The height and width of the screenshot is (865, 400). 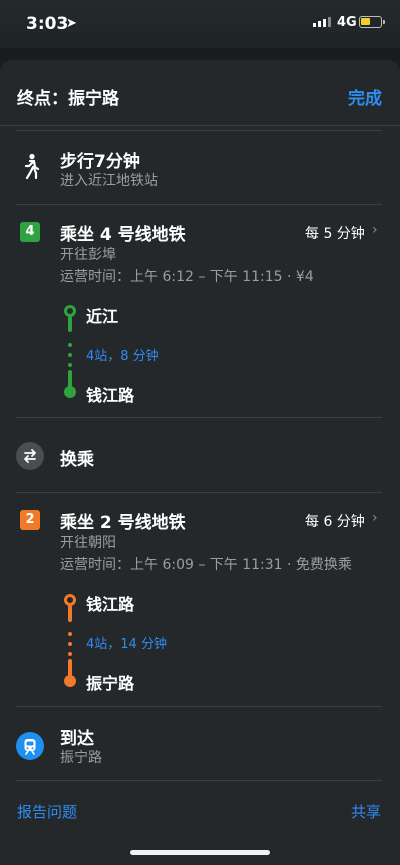 What do you see at coordinates (200, 24) in the screenshot?
I see `status-bar: 3:03 ➤ 4G` at bounding box center [200, 24].